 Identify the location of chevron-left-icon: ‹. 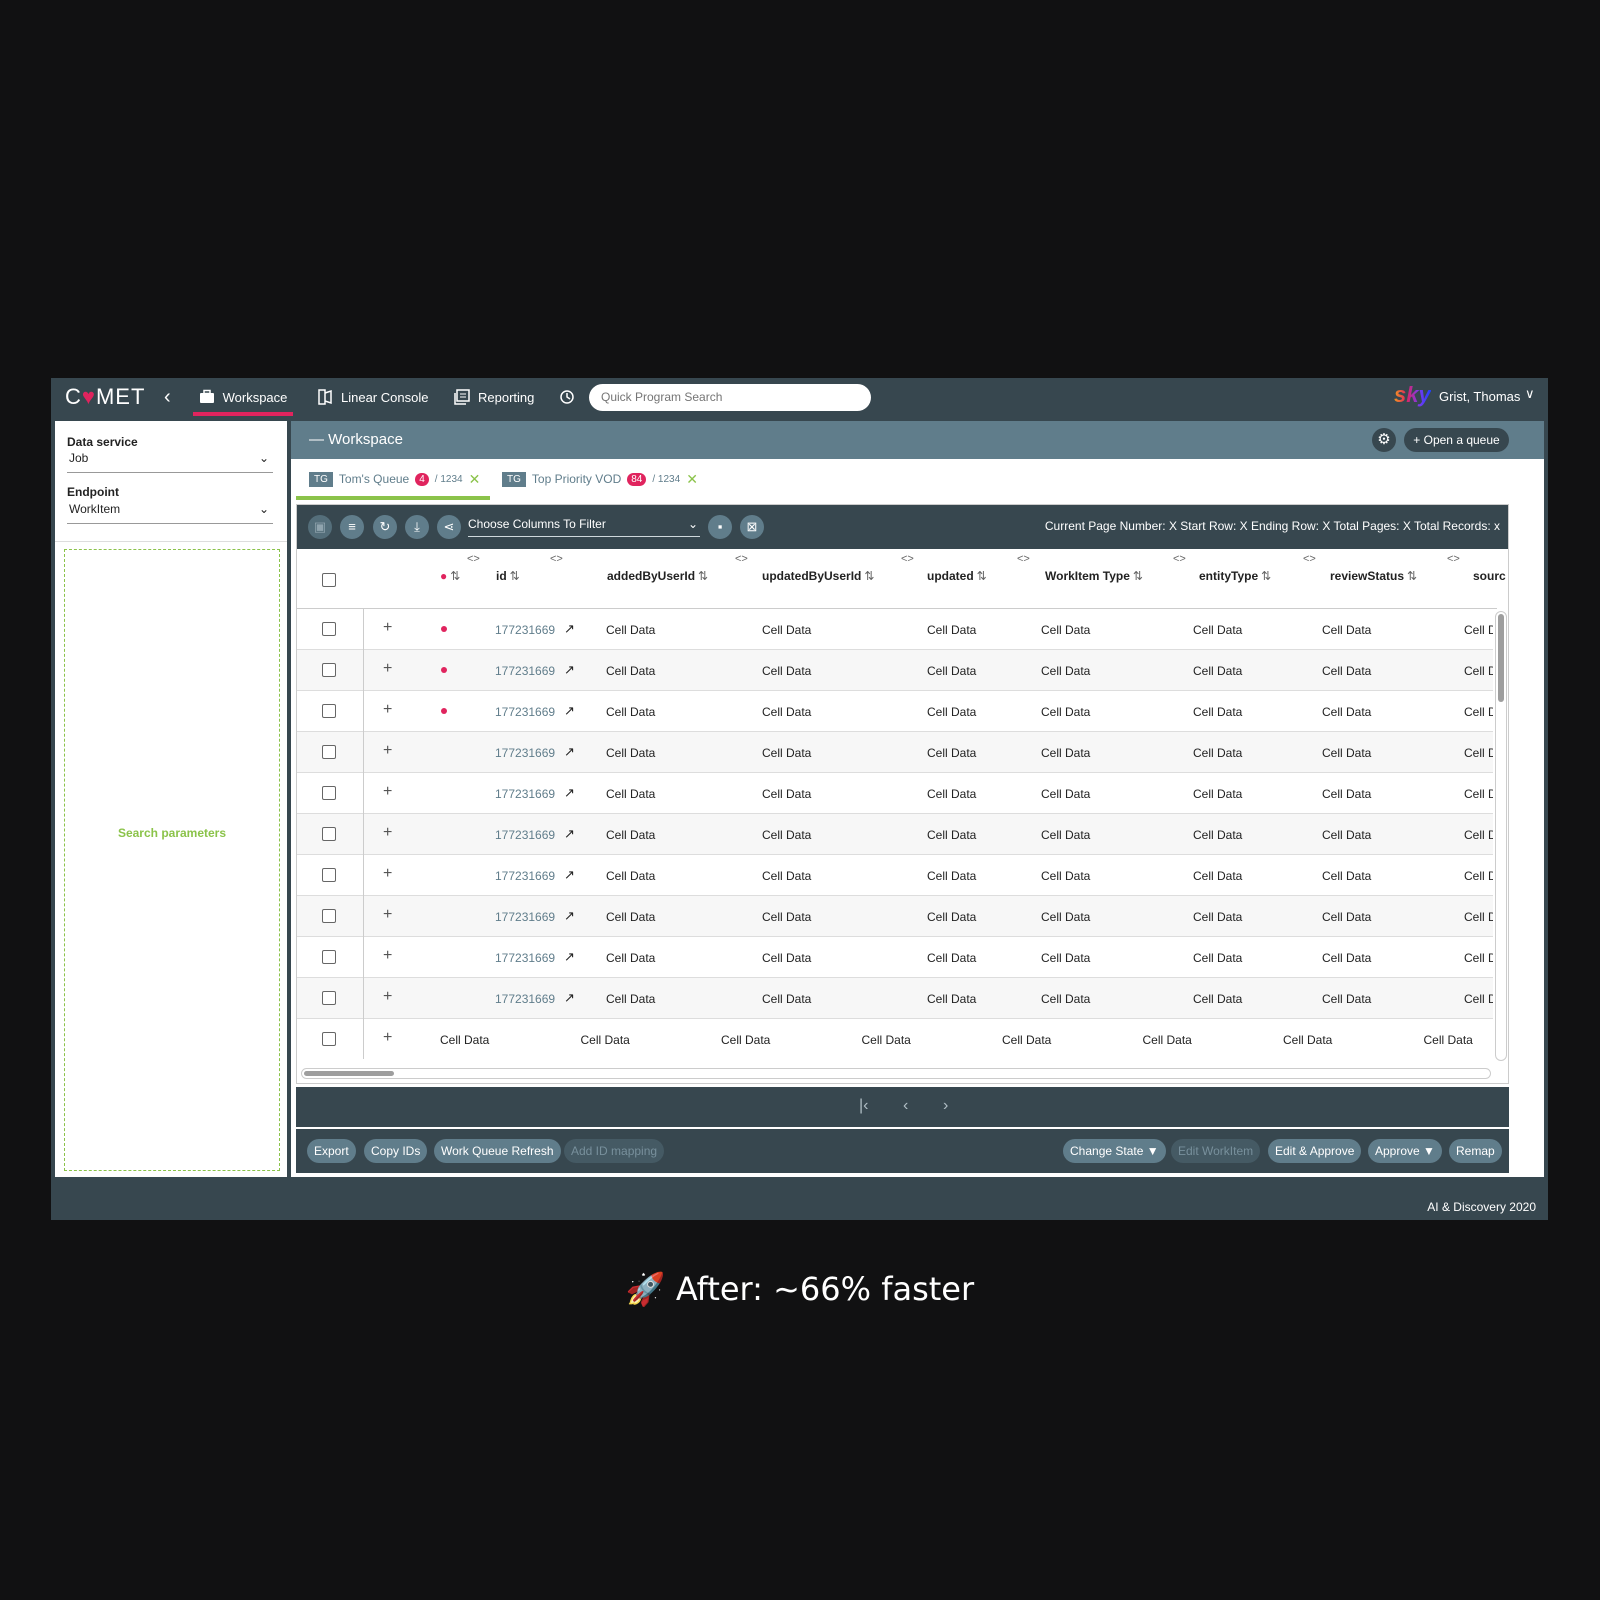
(167, 397).